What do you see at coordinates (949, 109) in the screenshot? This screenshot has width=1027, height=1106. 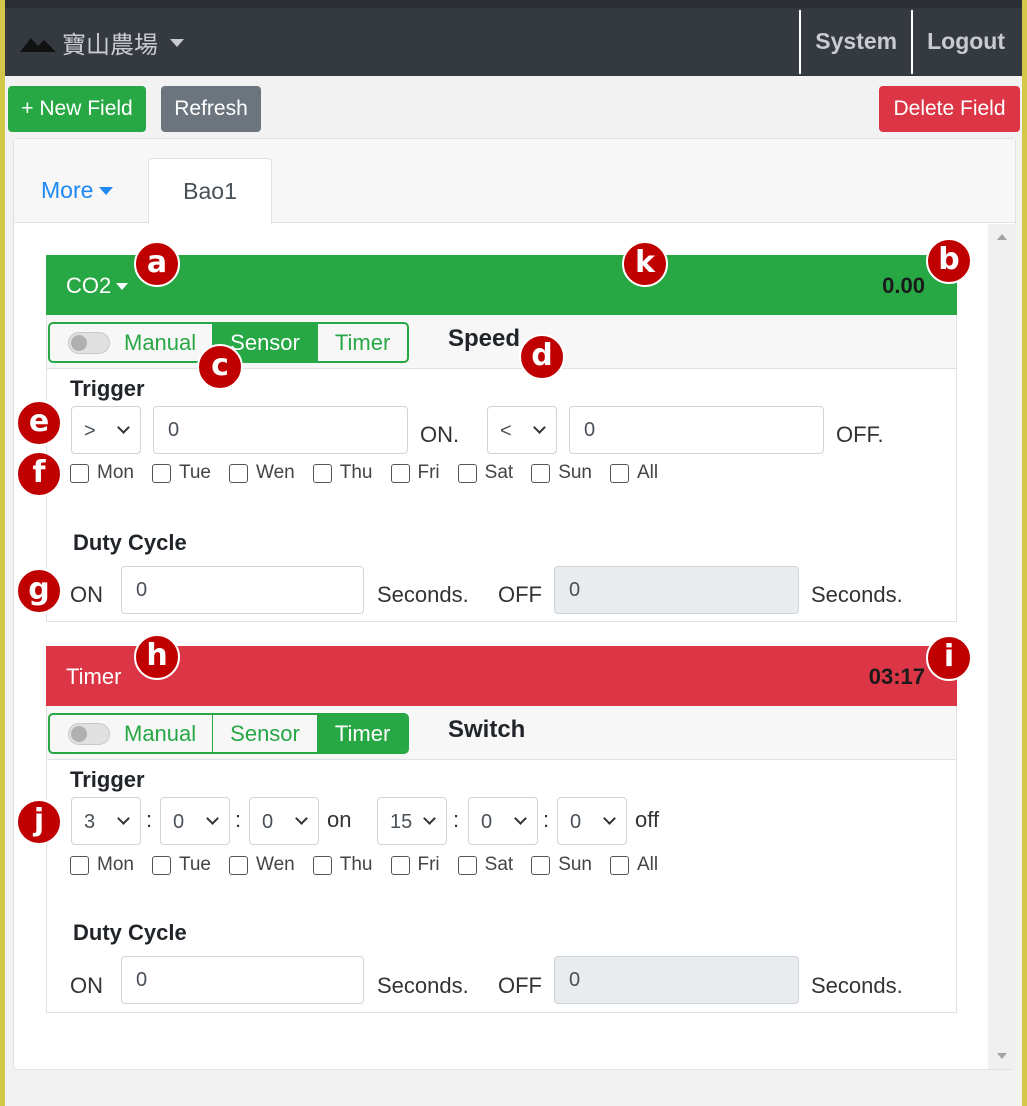 I see `delete-field-button: Delete Field` at bounding box center [949, 109].